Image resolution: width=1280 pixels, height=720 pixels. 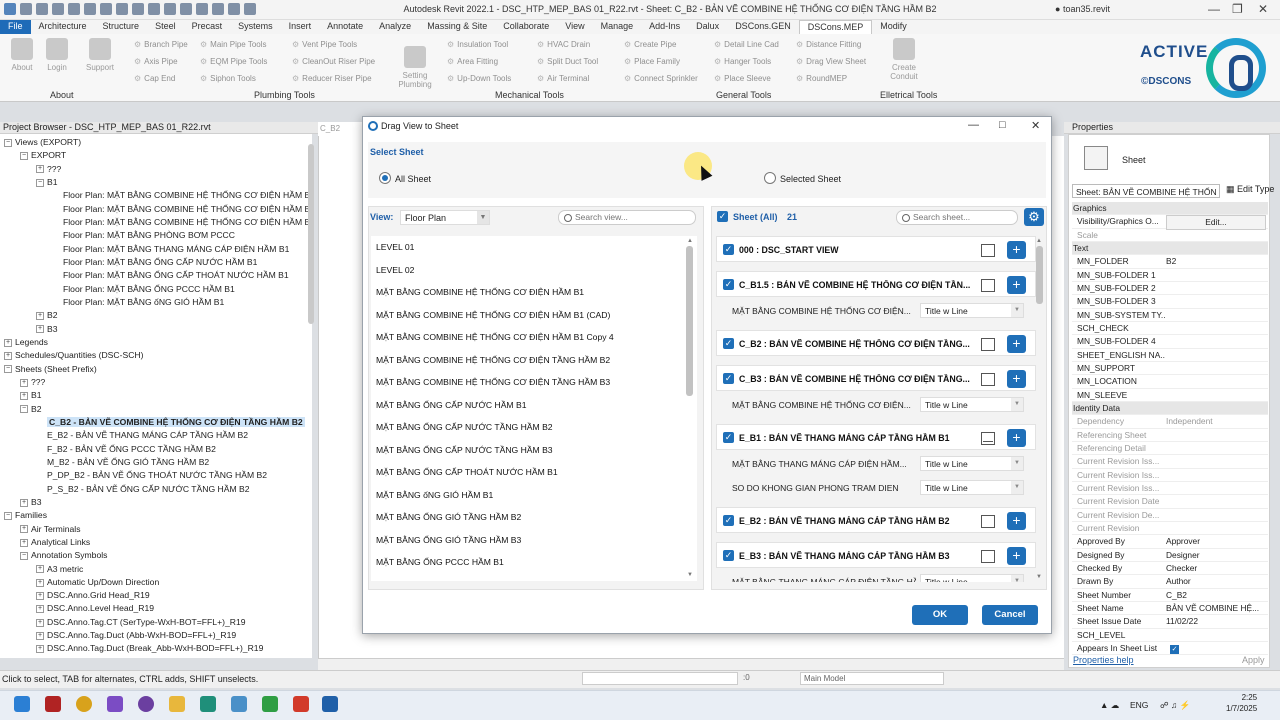 I want to click on view-list-scrollbar, so click(x=689, y=321).